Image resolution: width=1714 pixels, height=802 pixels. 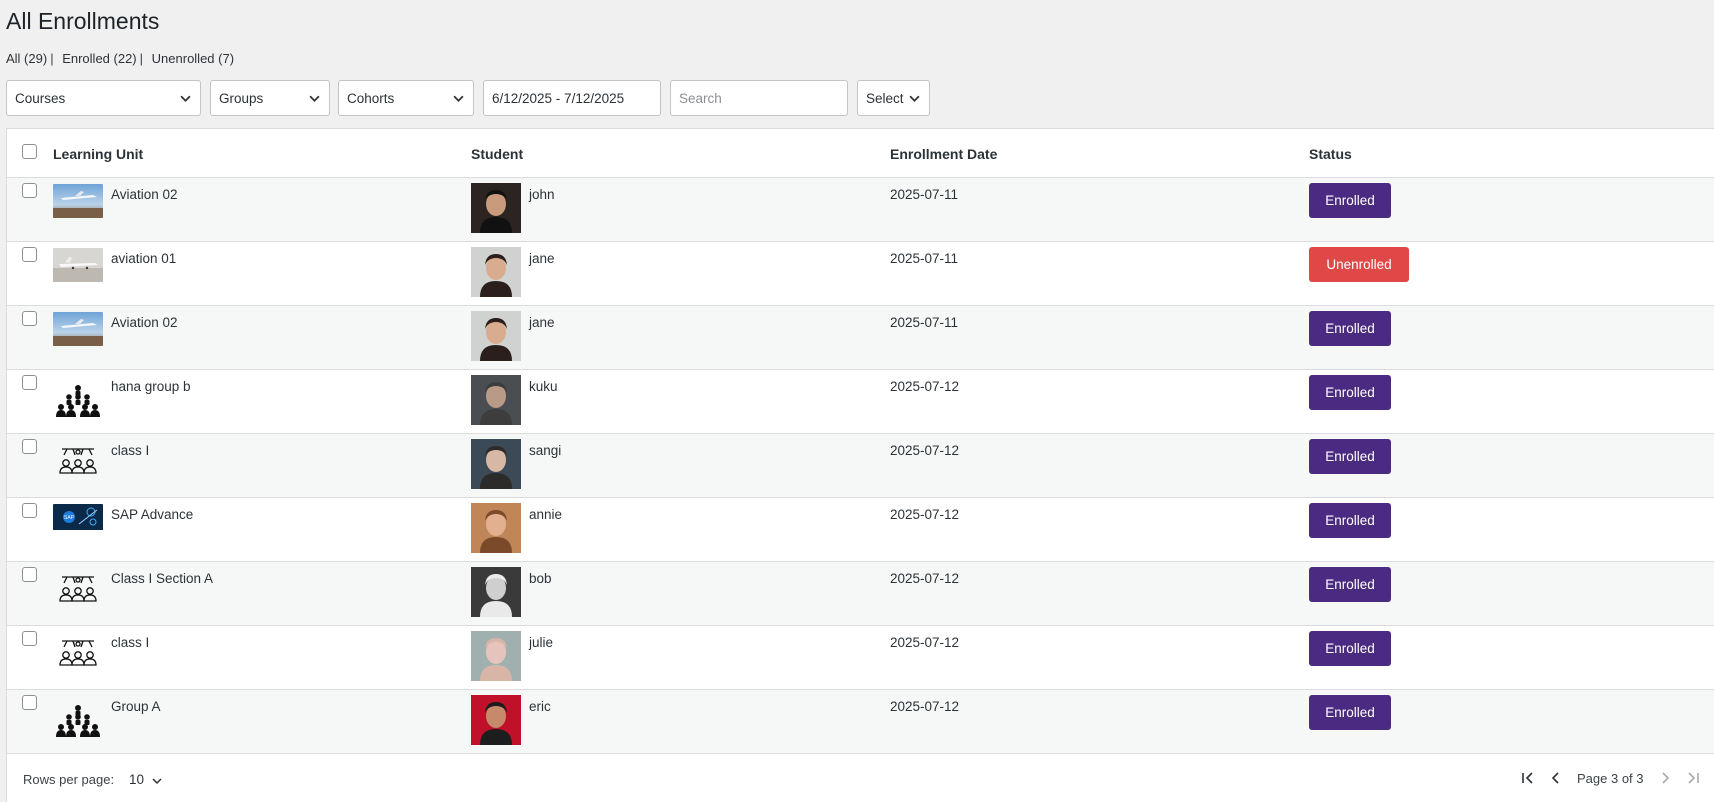 I want to click on rows-per-page-label: Rows per page:, so click(x=69, y=779).